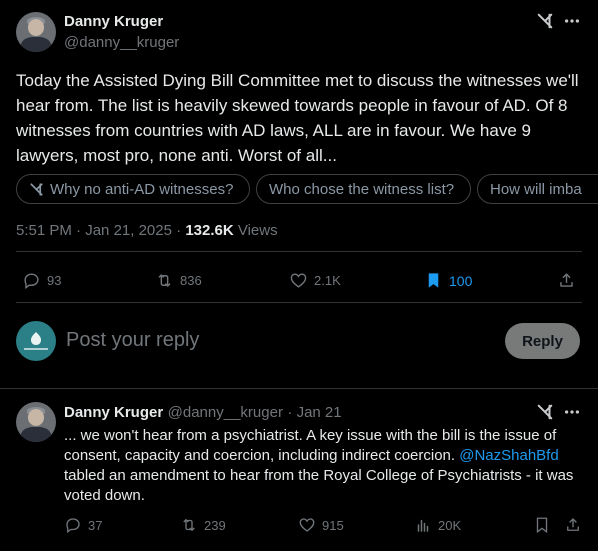  I want to click on like-action: 2.1K, so click(315, 280).